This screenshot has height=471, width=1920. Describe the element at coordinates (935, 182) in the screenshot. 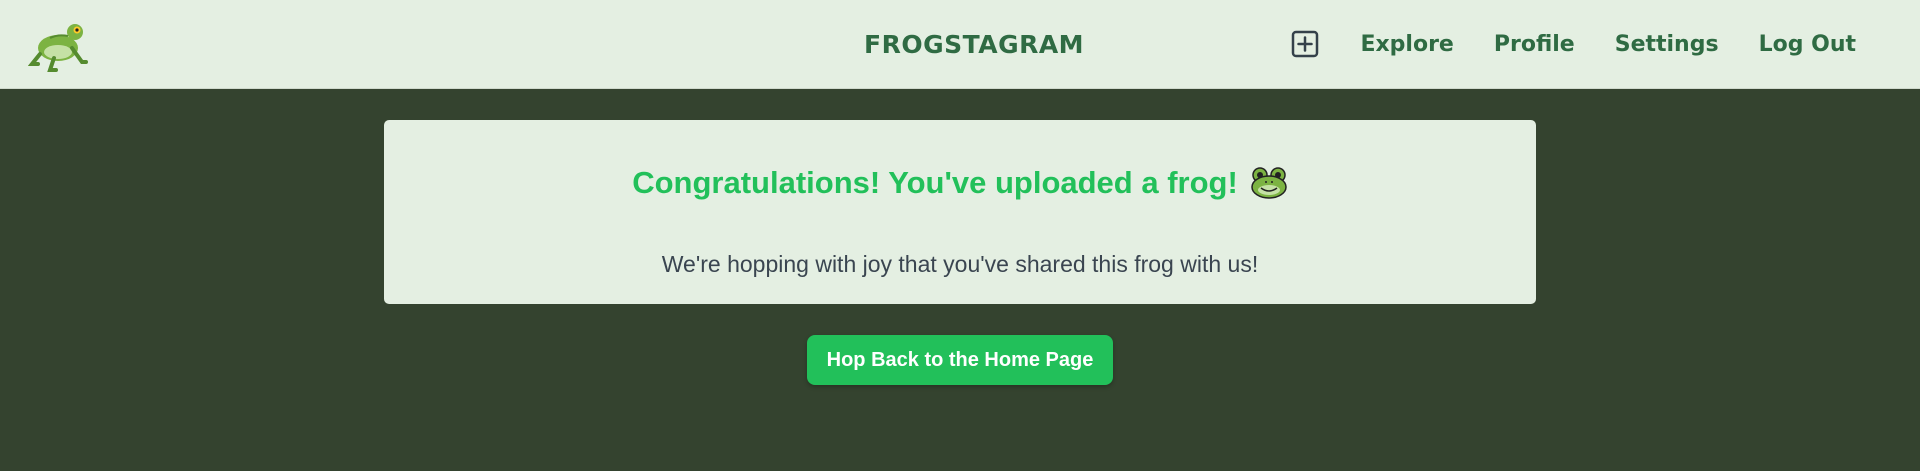

I see `success-heading-text: Congratulations! You've uploaded a frog!` at that location.